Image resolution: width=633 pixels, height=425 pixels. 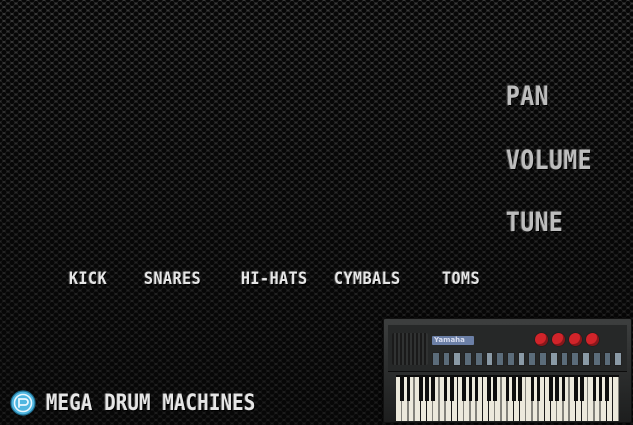 What do you see at coordinates (549, 161) in the screenshot?
I see `volume-control-label: VOLUME` at bounding box center [549, 161].